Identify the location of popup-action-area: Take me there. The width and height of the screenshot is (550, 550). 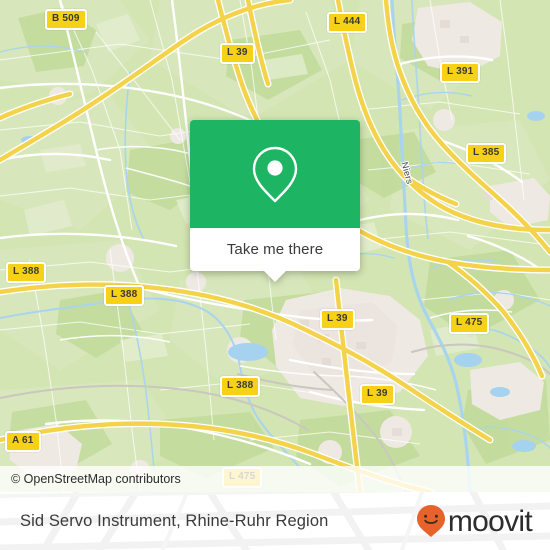
(275, 255).